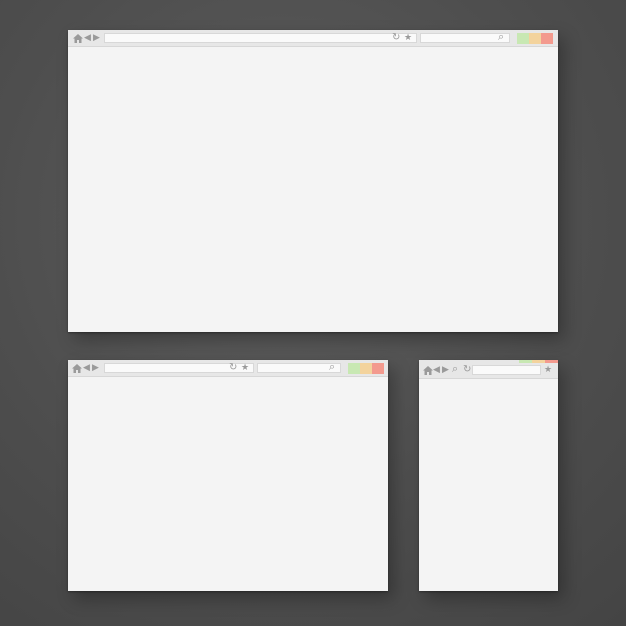 This screenshot has width=626, height=626. I want to click on search-bar, so click(465, 38).